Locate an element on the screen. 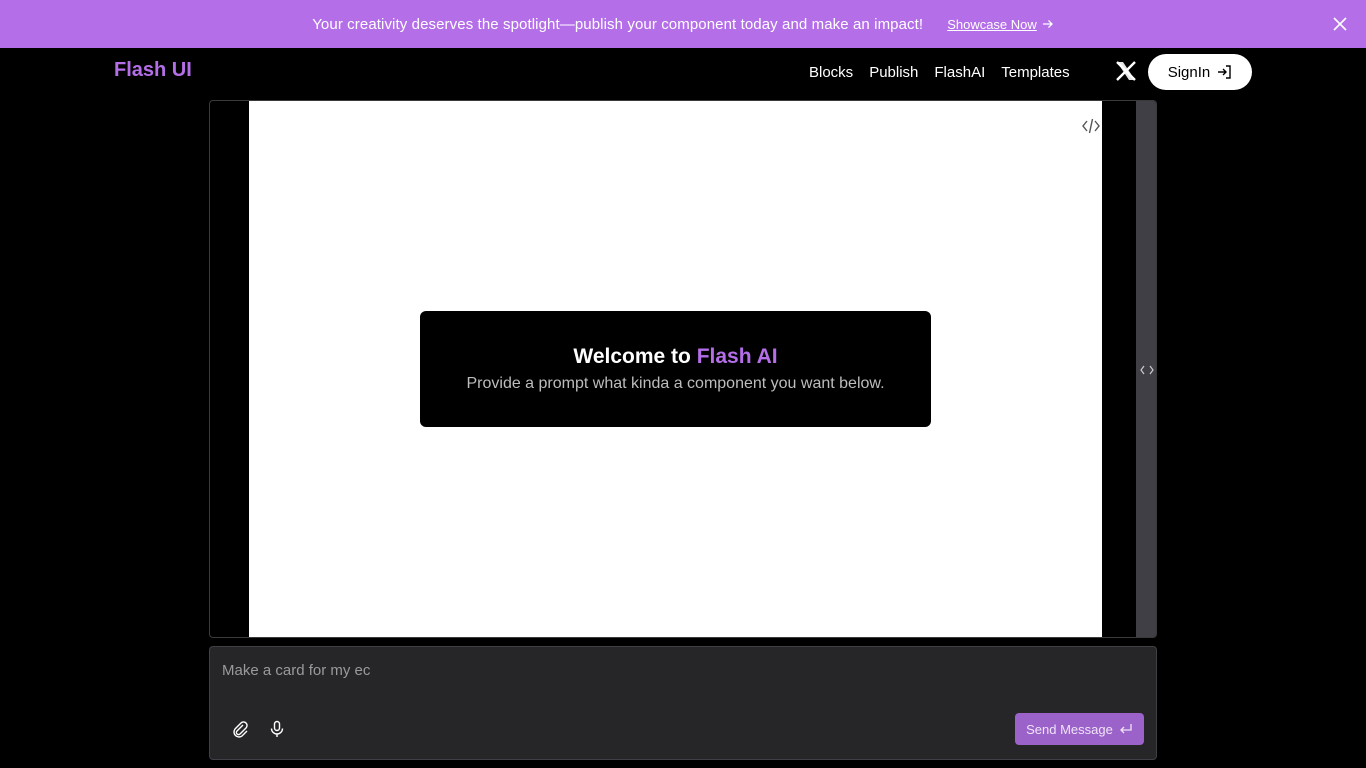 The width and height of the screenshot is (1366, 768). nav-link-publish: Publish is located at coordinates (893, 72).